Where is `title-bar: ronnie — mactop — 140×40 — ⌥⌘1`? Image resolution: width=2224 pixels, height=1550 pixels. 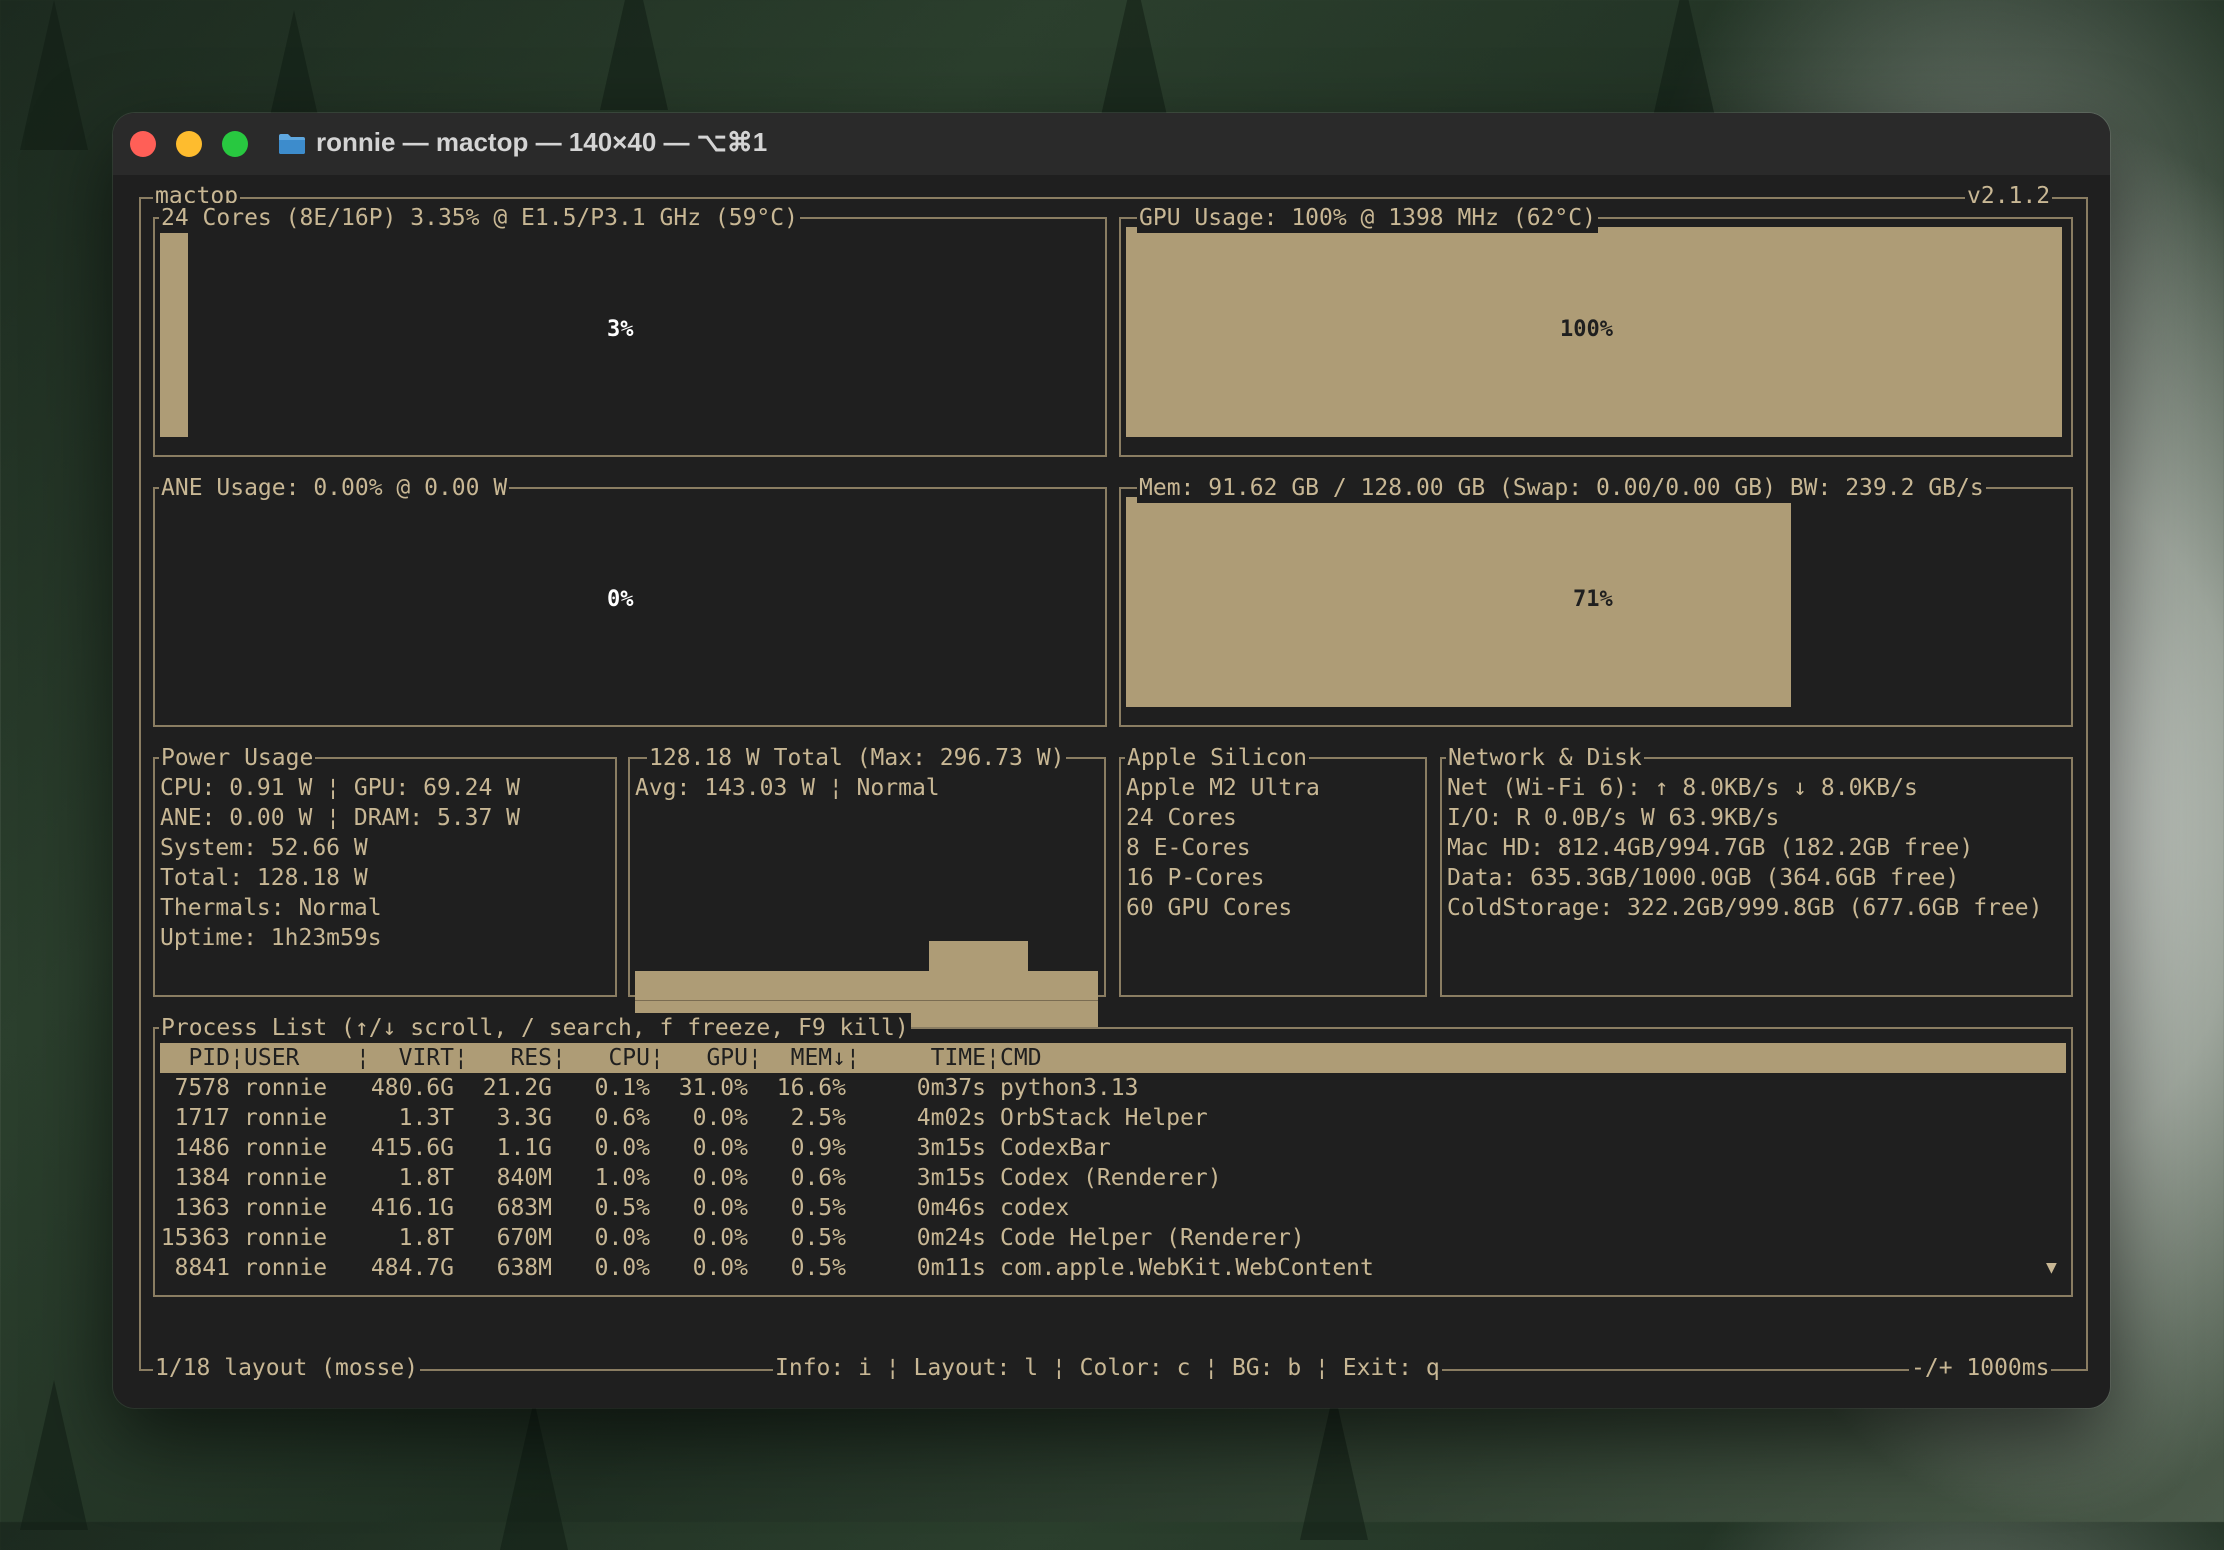 title-bar: ronnie — mactop — 140×40 — ⌥⌘1 is located at coordinates (1111, 144).